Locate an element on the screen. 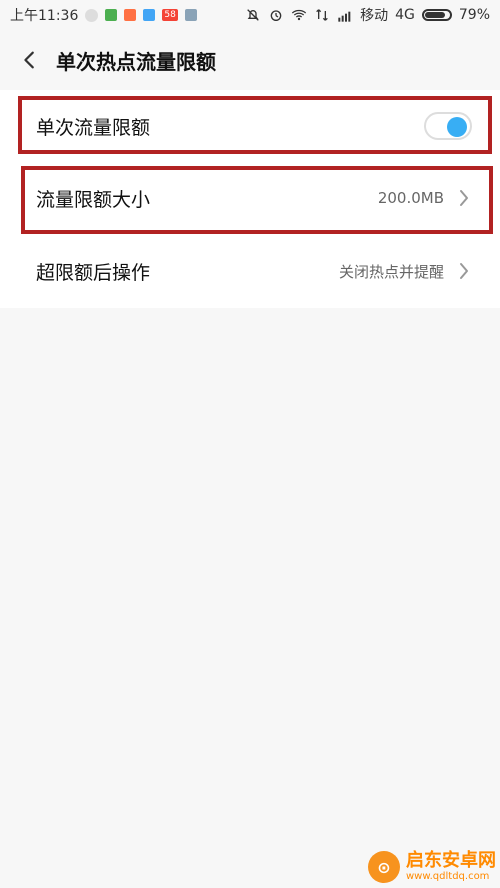  setting-value: 200.0MB is located at coordinates (410, 198).